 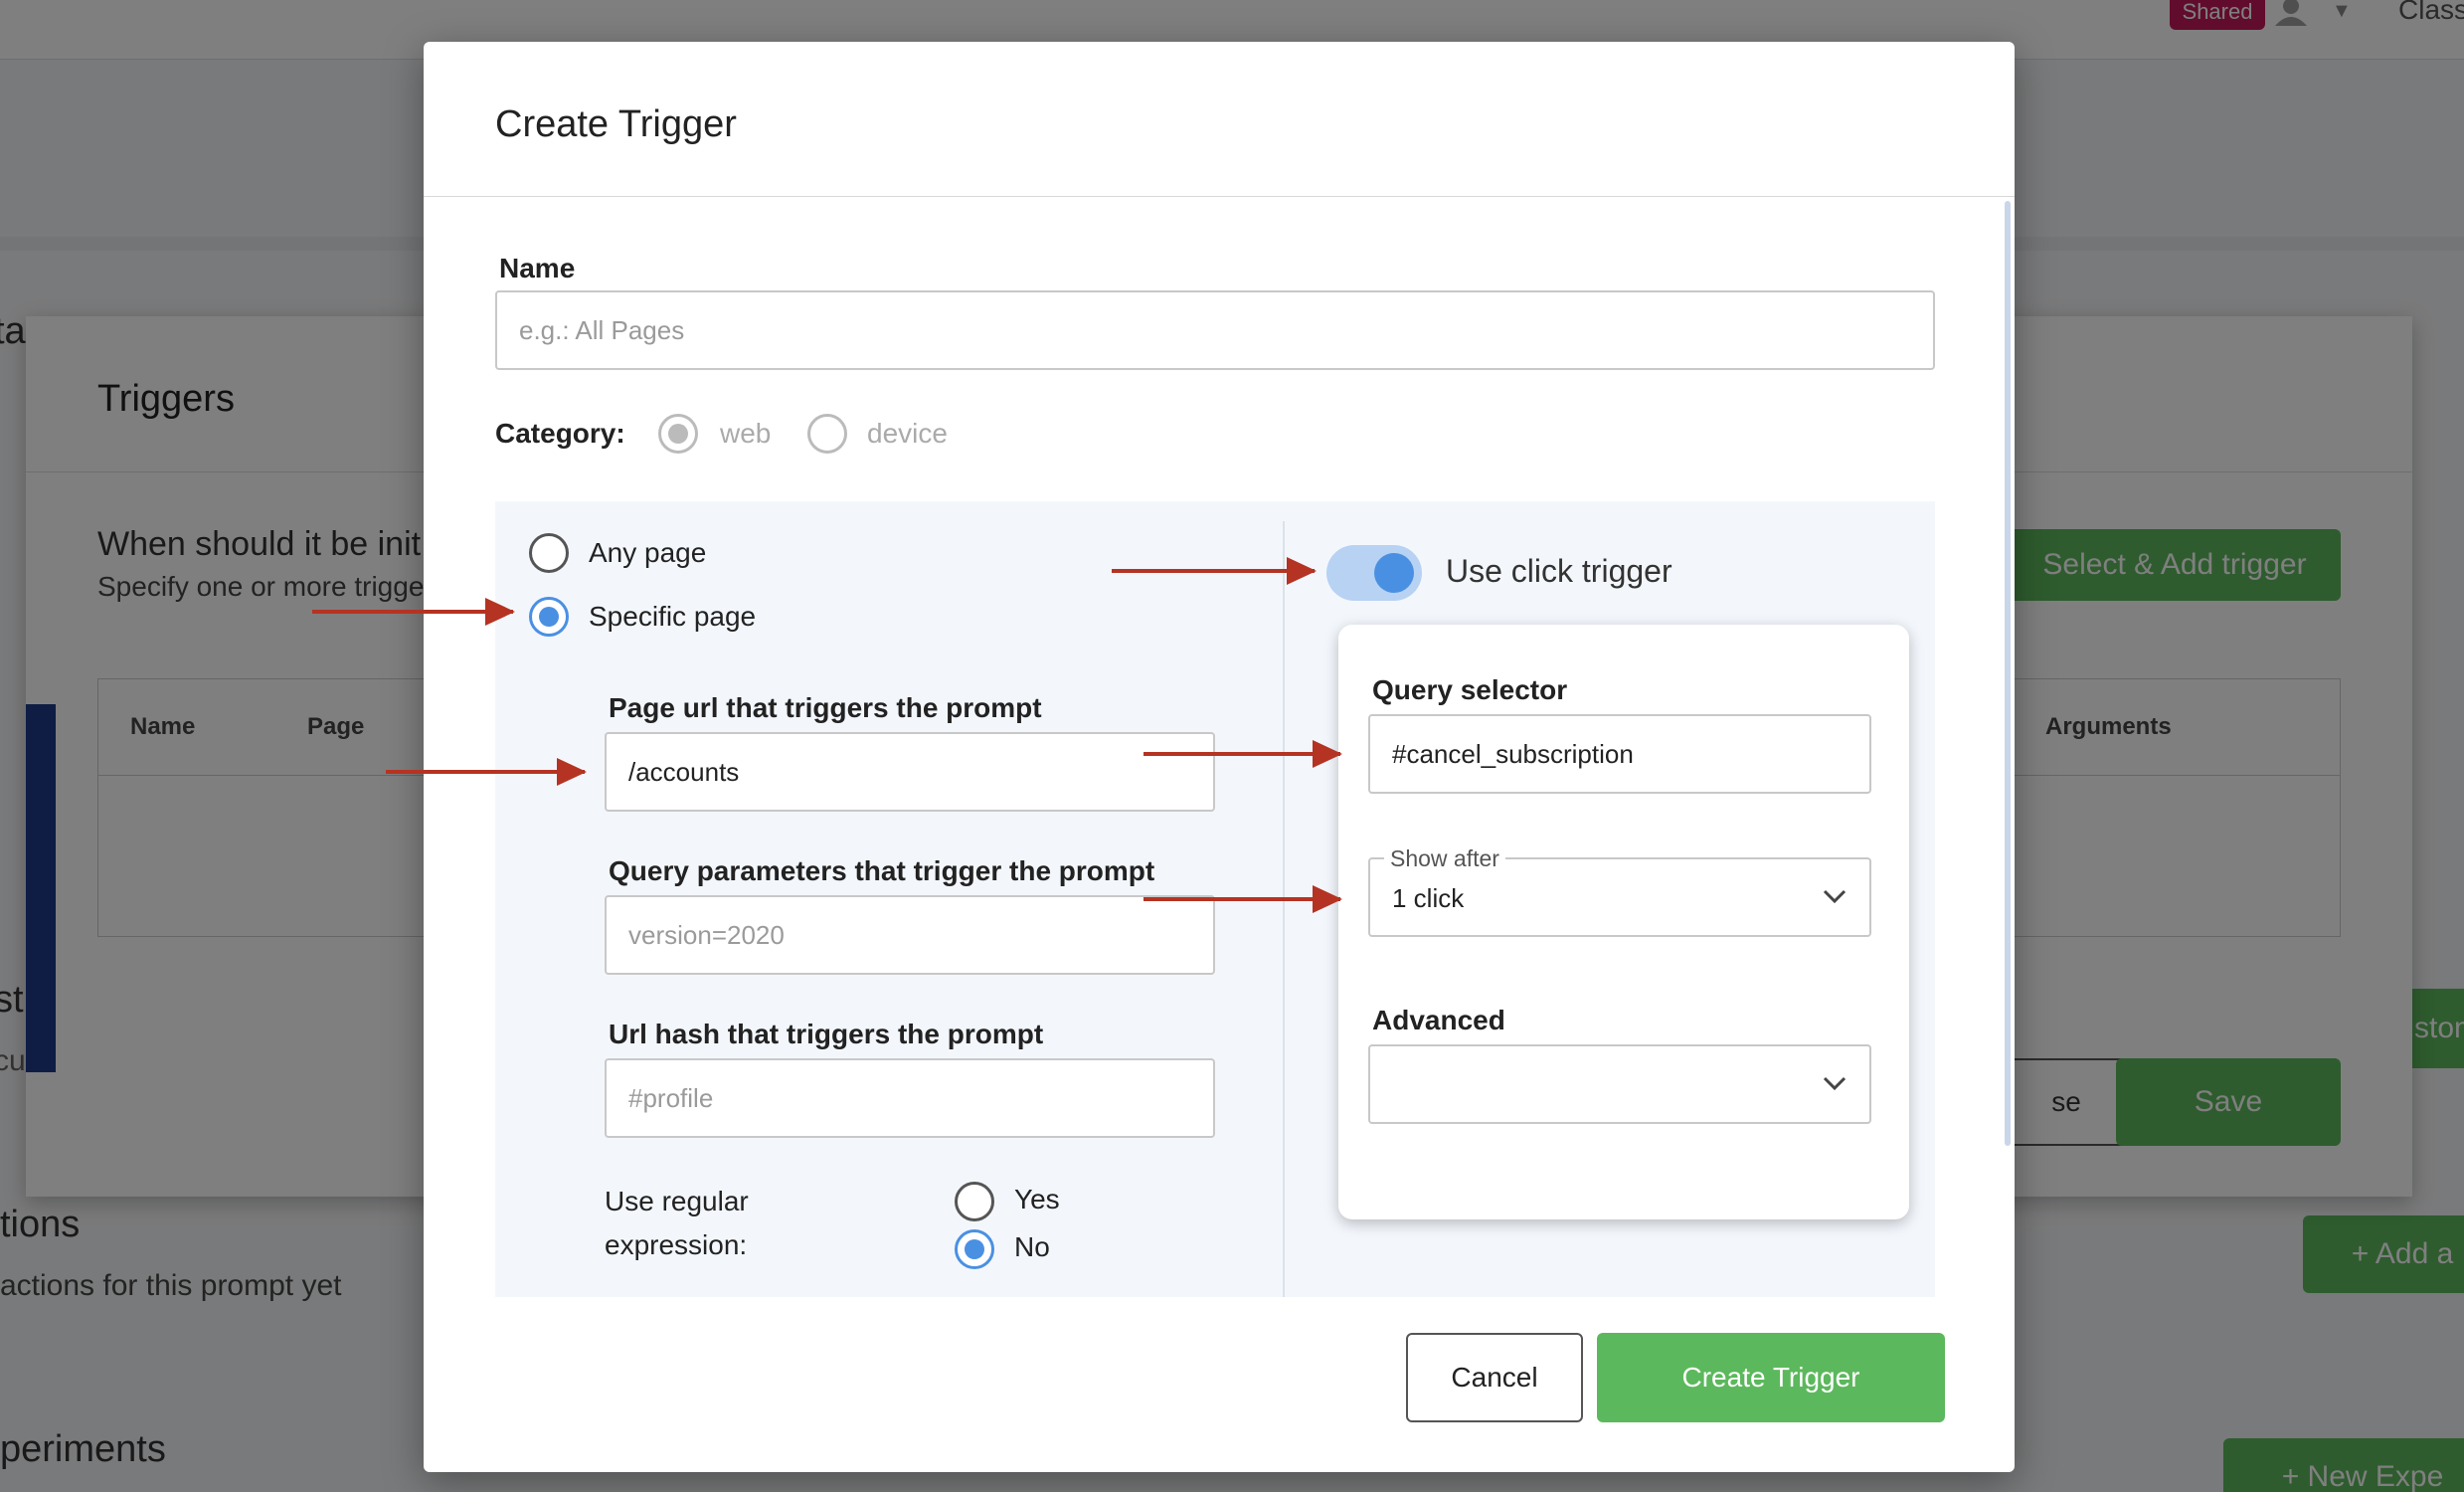 I want to click on annotation-arrow-query-selector, so click(x=1243, y=754).